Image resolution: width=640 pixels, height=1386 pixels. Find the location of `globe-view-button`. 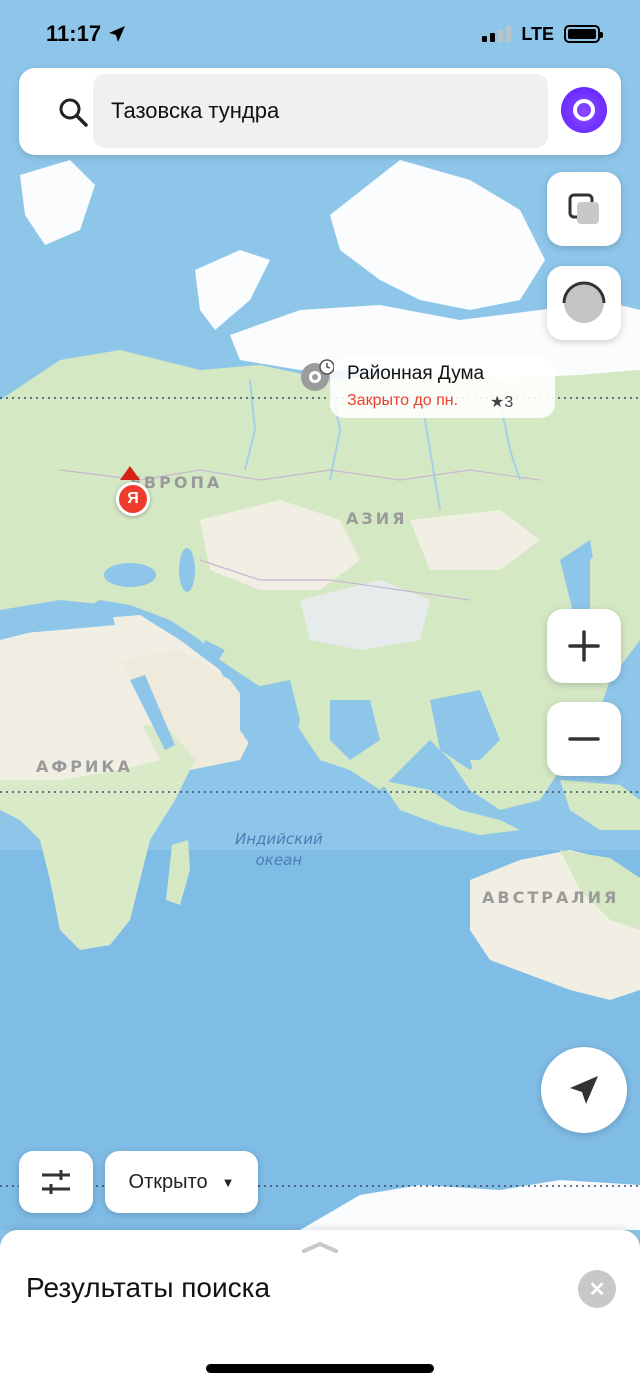

globe-view-button is located at coordinates (584, 303).